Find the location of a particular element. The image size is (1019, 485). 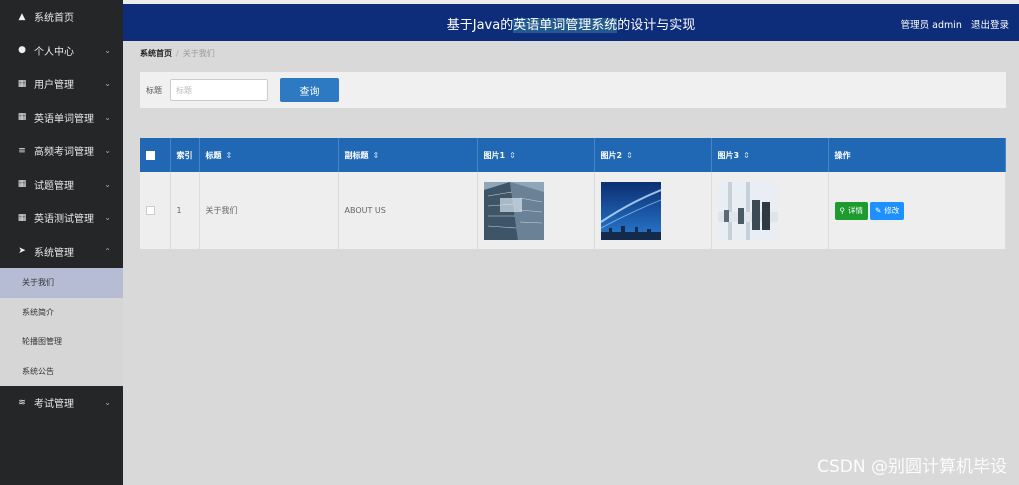

cell-image1 is located at coordinates (536, 210).